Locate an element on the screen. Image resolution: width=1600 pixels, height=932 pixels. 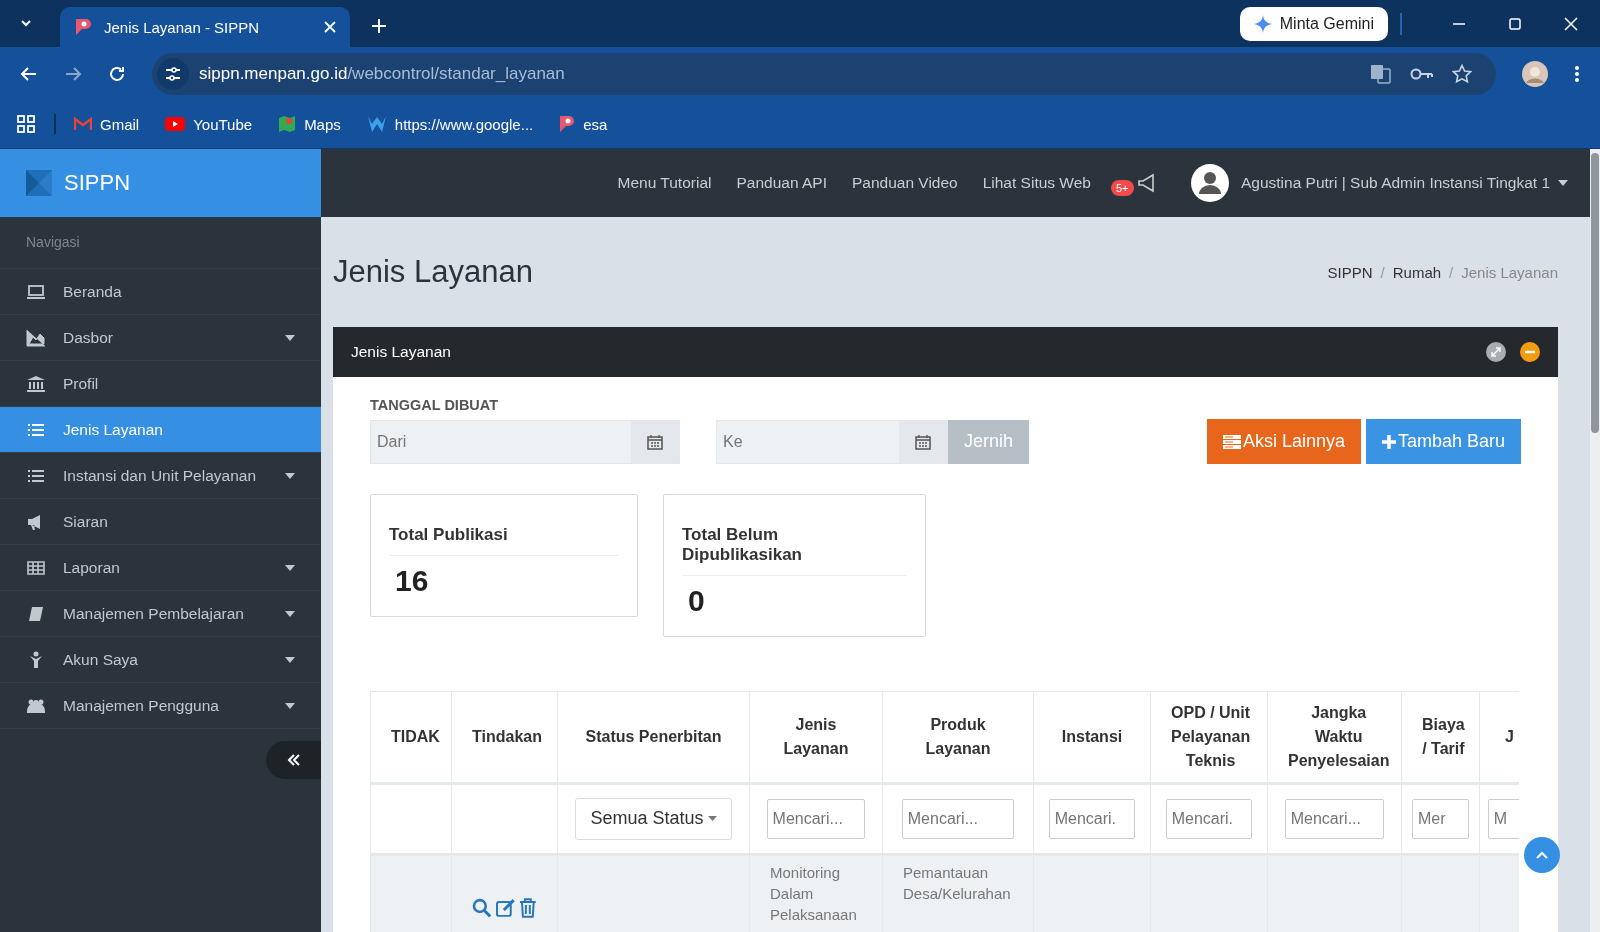
page-title: Jenis Layanan is located at coordinates (433, 272).